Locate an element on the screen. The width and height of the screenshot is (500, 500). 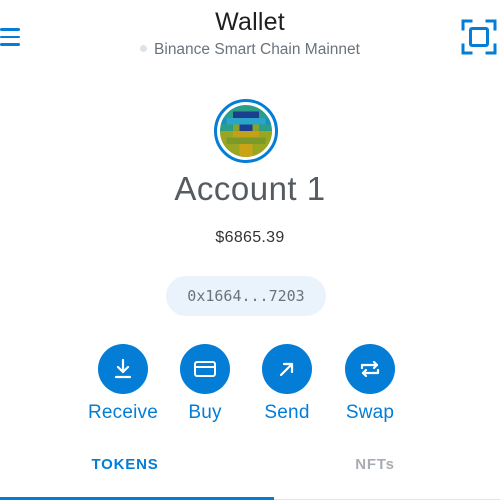
page-title: Wallet is located at coordinates (250, 22).